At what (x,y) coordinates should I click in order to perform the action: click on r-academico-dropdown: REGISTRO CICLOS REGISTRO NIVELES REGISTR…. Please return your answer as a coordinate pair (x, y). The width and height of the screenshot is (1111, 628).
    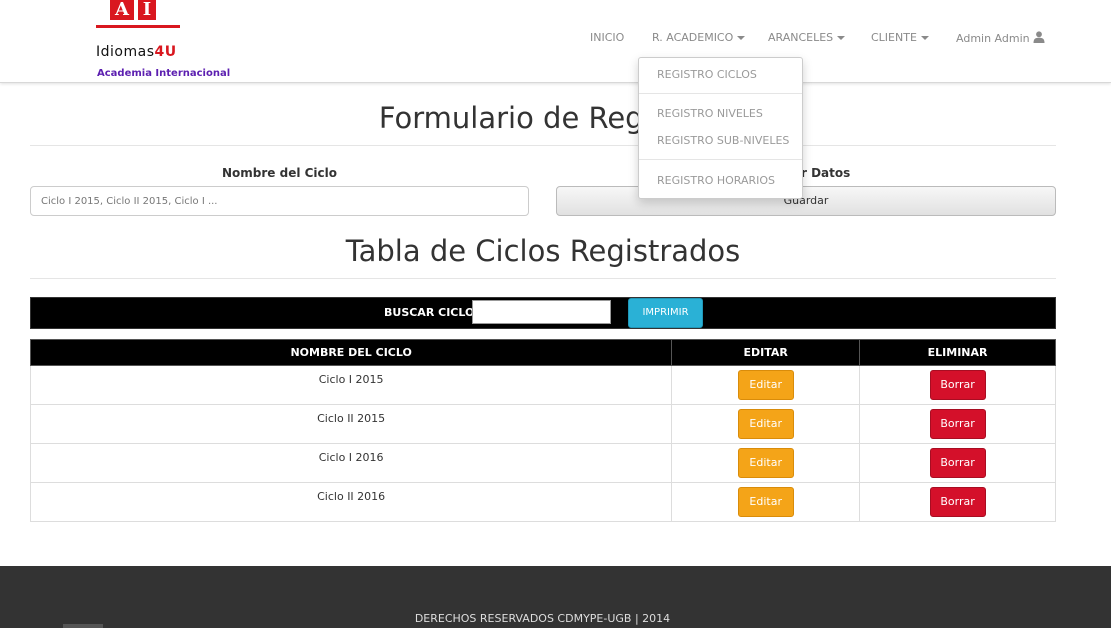
    Looking at the image, I should click on (720, 128).